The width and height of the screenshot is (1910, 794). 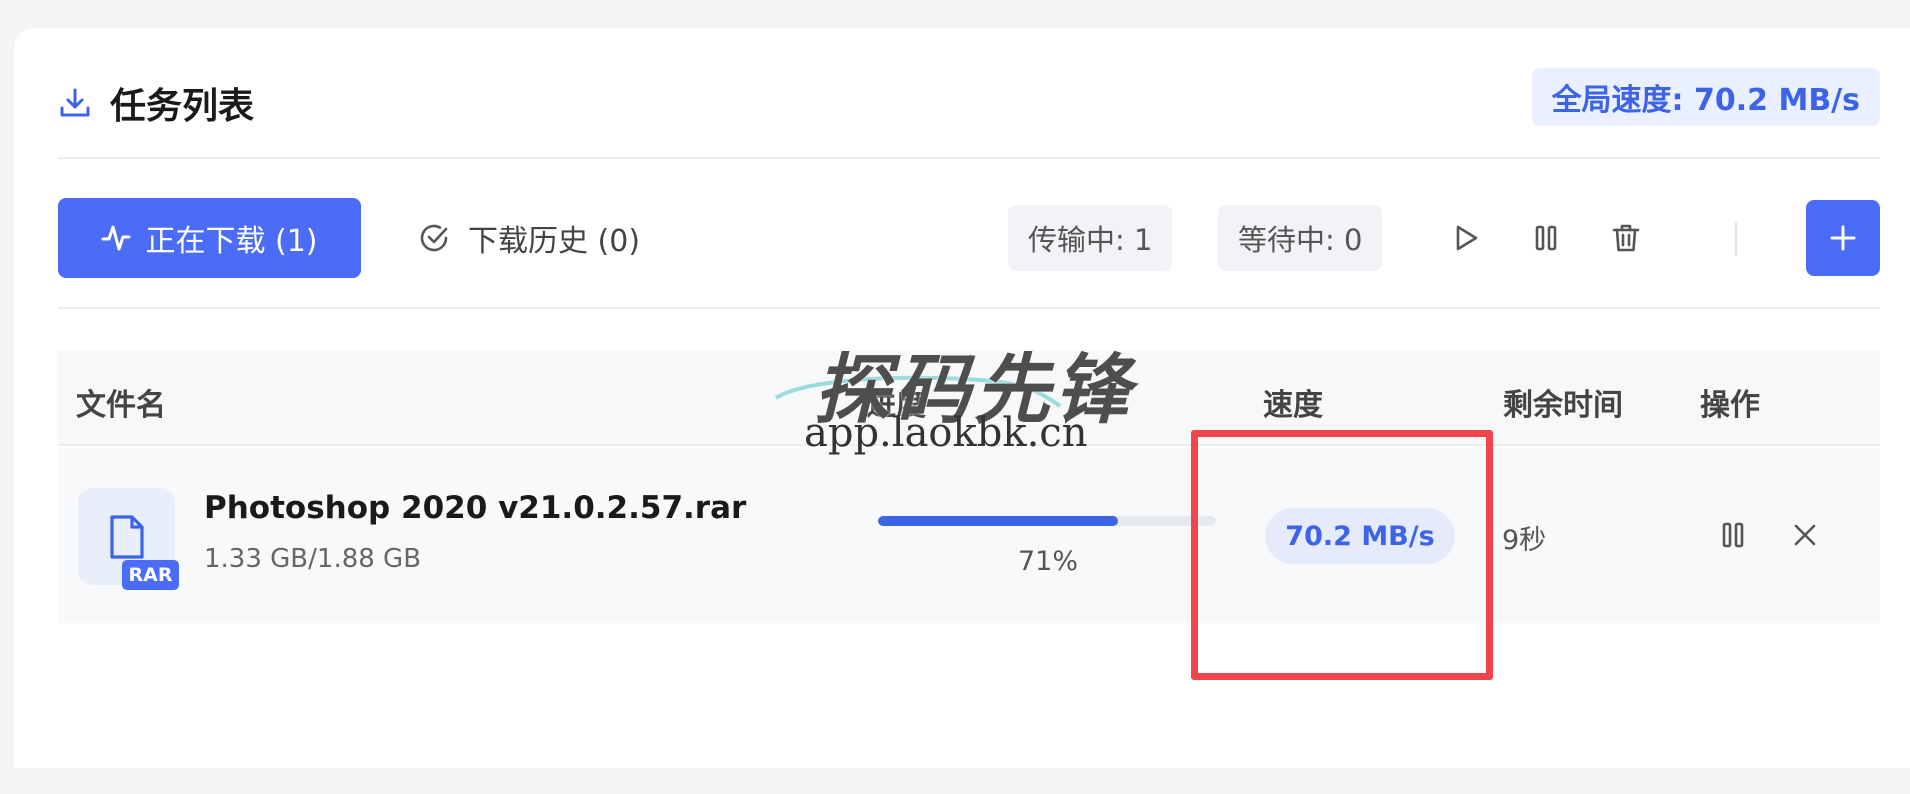 What do you see at coordinates (116, 238) in the screenshot?
I see `activity-icon` at bounding box center [116, 238].